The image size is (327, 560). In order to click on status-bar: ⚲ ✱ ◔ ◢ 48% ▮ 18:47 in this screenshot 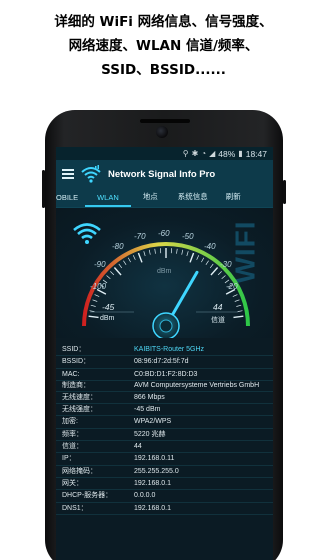, I will do `click(164, 153)`.